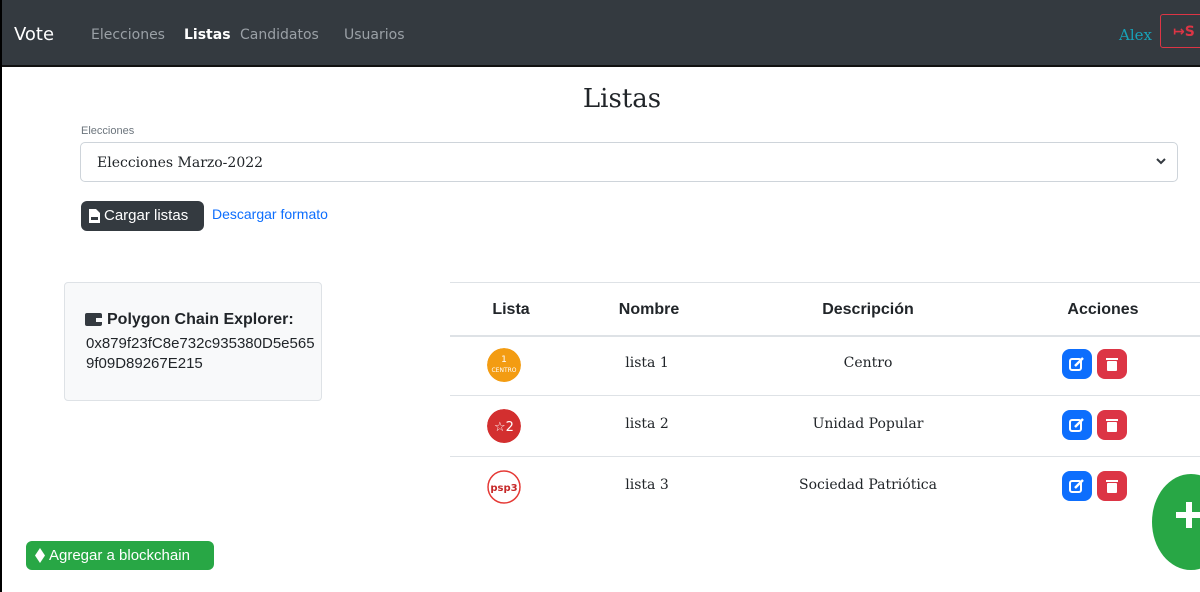  I want to click on col-header-nombre: Nombre, so click(649, 309).